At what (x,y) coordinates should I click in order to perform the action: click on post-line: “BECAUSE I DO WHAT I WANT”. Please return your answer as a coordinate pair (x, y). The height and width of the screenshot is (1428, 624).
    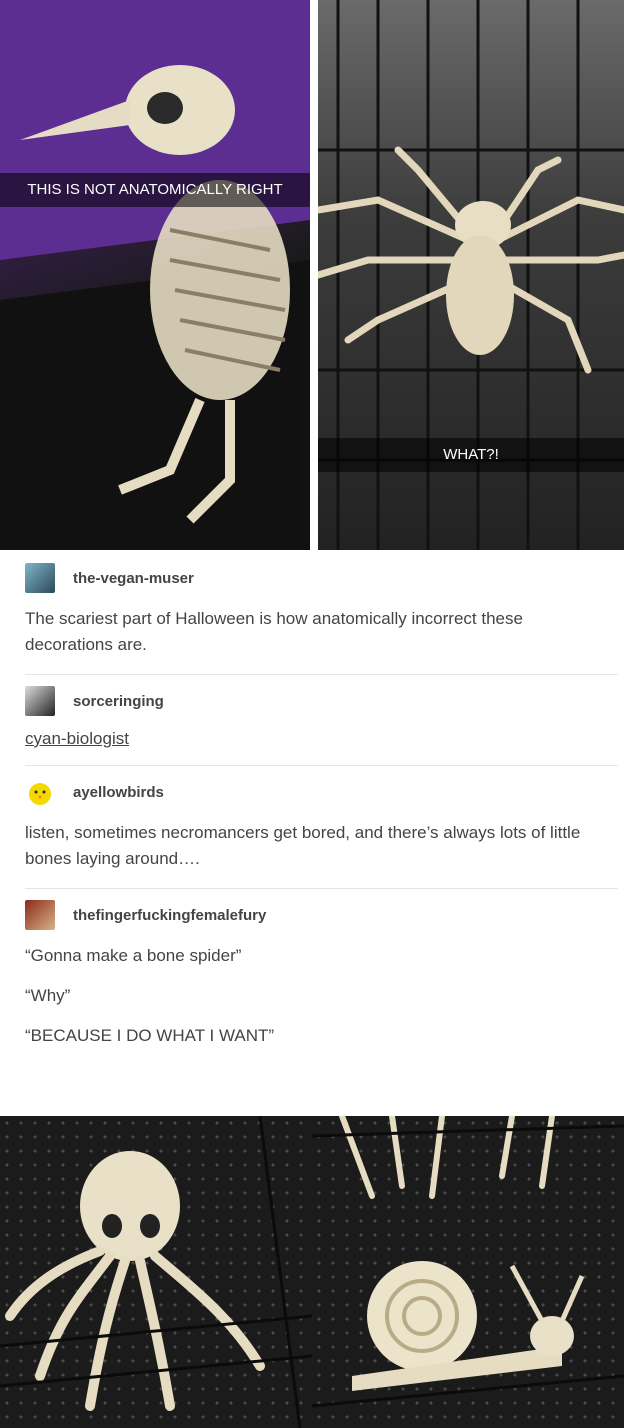
    Looking at the image, I should click on (150, 1035).